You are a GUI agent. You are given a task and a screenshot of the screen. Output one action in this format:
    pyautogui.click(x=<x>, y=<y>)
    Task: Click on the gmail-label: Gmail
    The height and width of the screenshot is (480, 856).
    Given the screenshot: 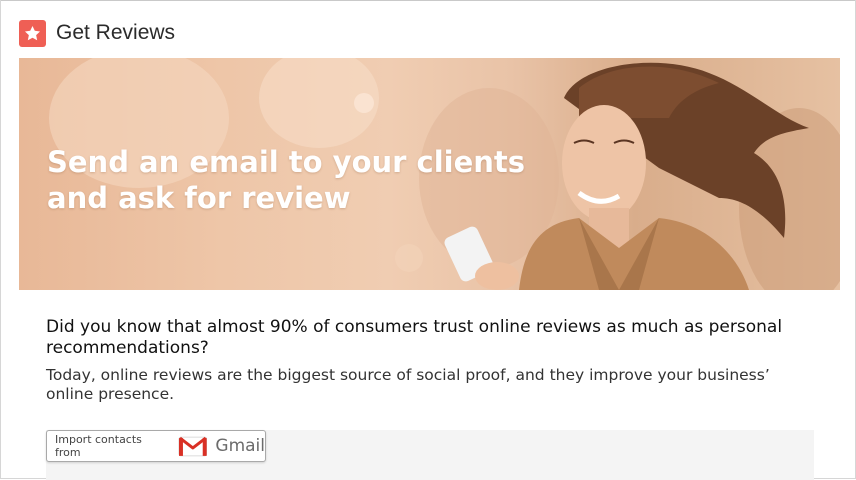 What is the action you would take?
    pyautogui.click(x=240, y=446)
    